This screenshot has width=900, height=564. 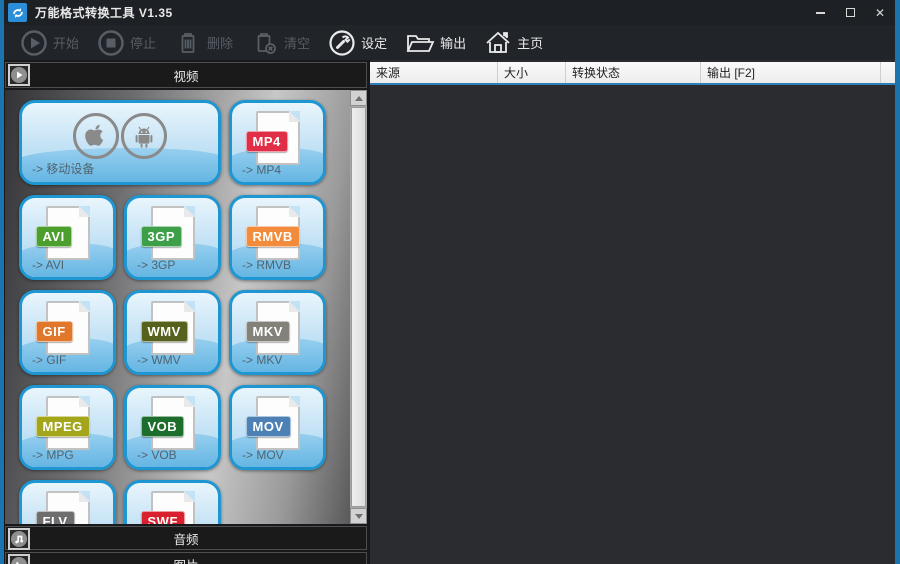 What do you see at coordinates (66, 43) in the screenshot?
I see `start-label: 开始` at bounding box center [66, 43].